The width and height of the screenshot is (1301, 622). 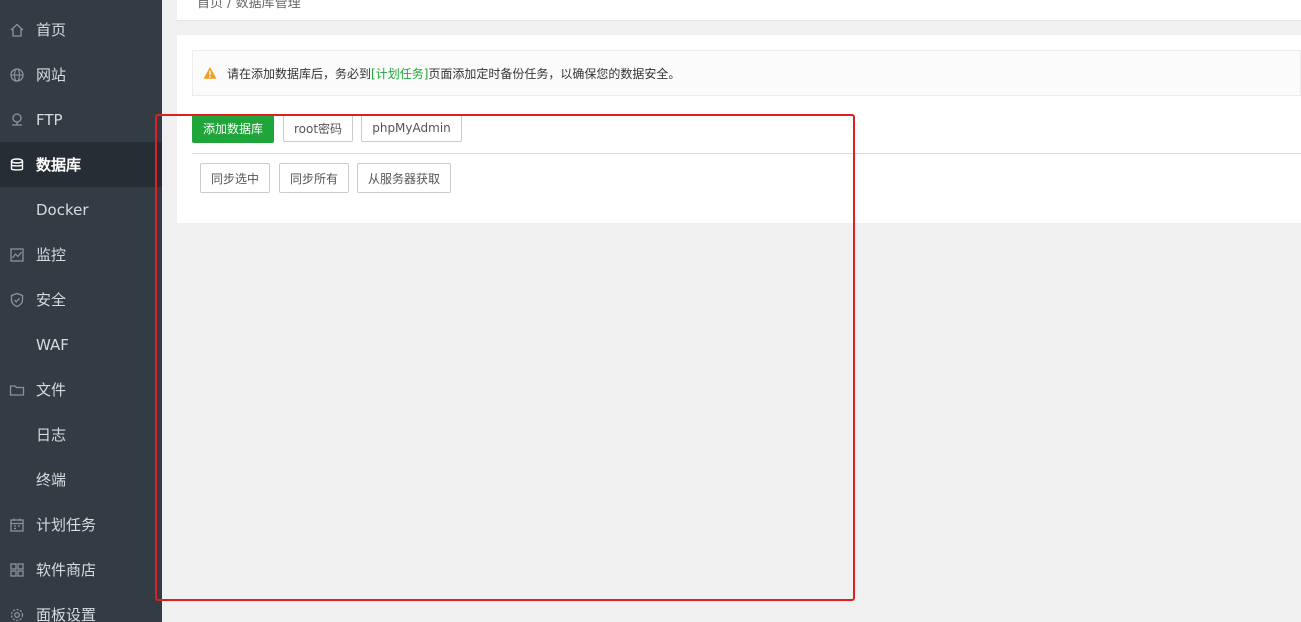 What do you see at coordinates (81, 29) in the screenshot?
I see `sidebar-item-home: 首页` at bounding box center [81, 29].